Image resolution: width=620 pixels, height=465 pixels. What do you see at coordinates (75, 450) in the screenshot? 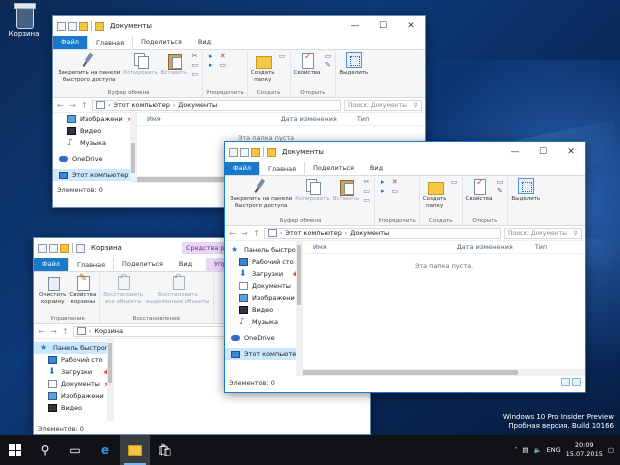
I see `task-view-button: ▭` at bounding box center [75, 450].